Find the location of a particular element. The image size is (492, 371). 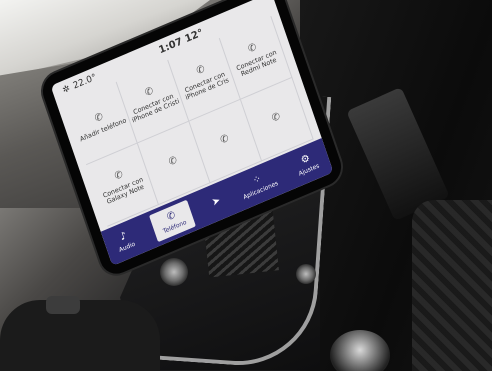

navigation-icon: ➤ is located at coordinates (216, 201).